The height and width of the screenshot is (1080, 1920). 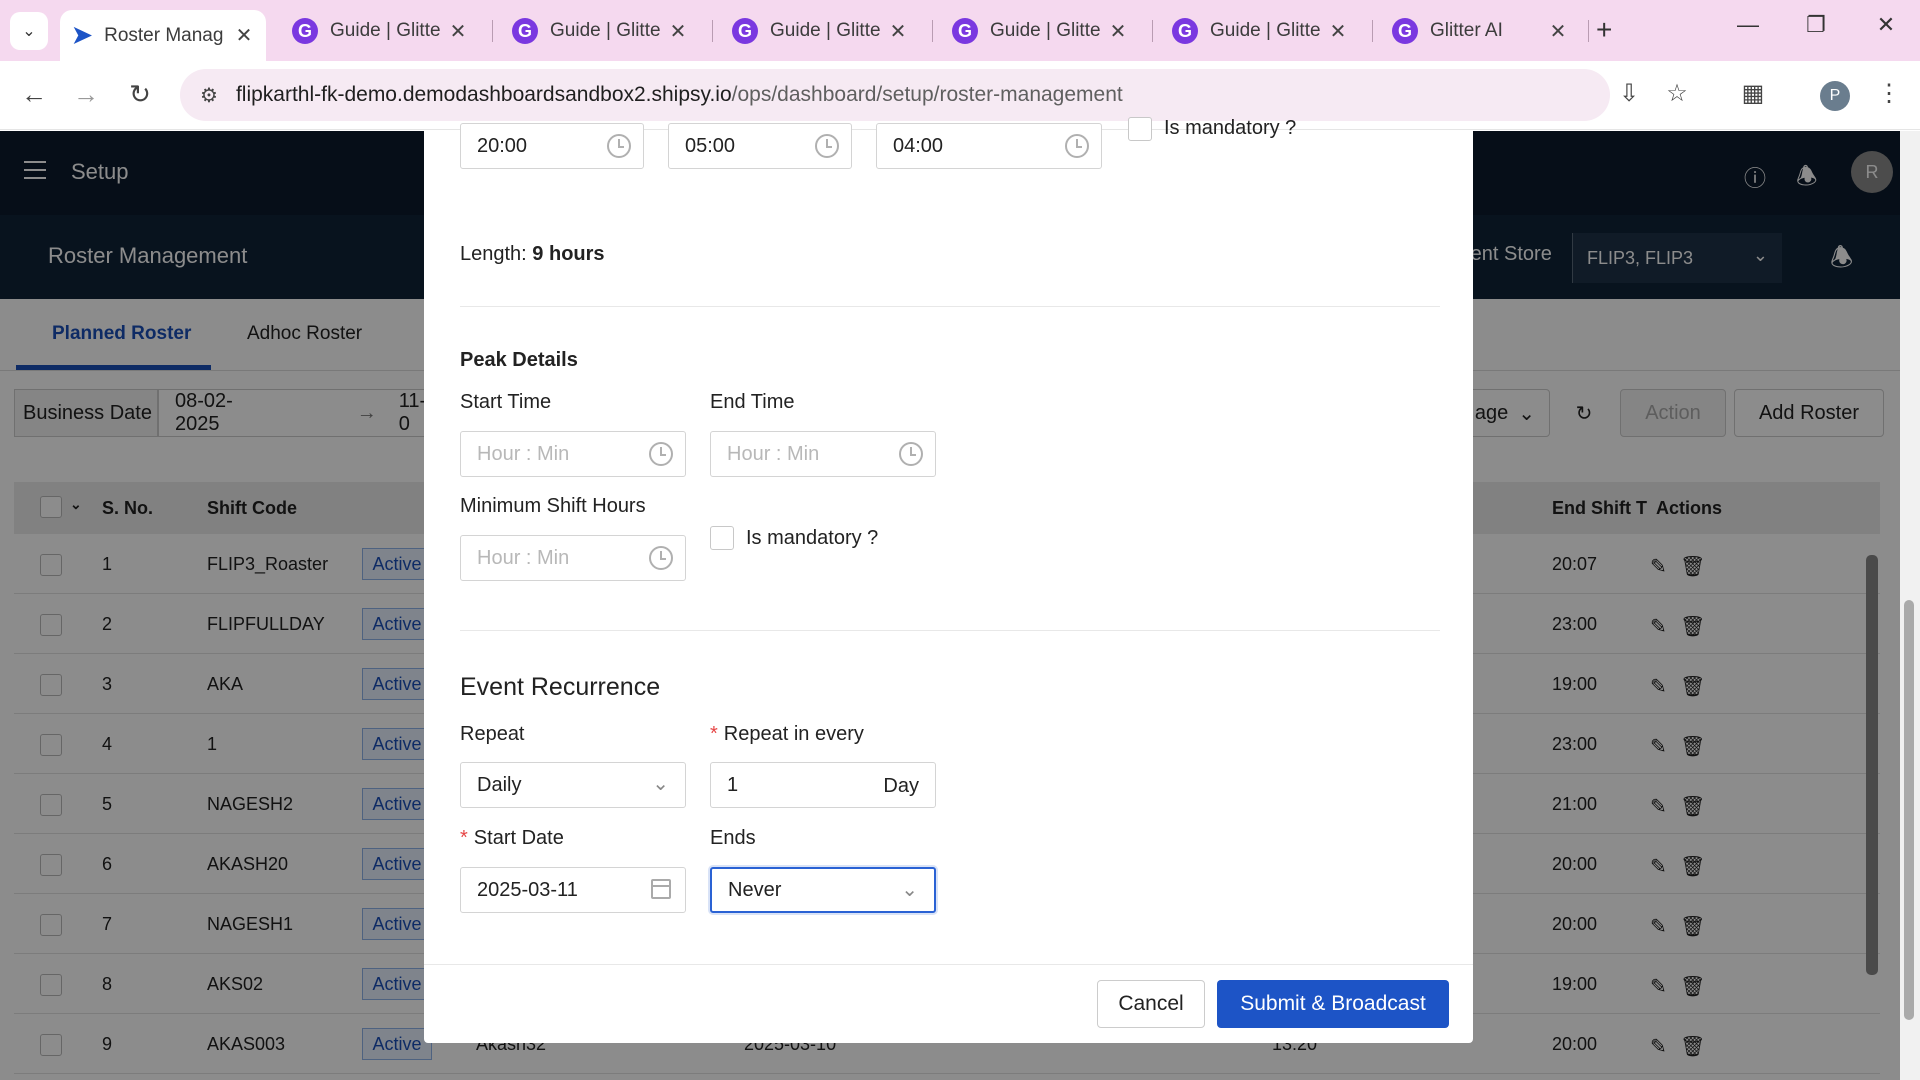 I want to click on tab-title: Roster Manag, so click(x=164, y=35).